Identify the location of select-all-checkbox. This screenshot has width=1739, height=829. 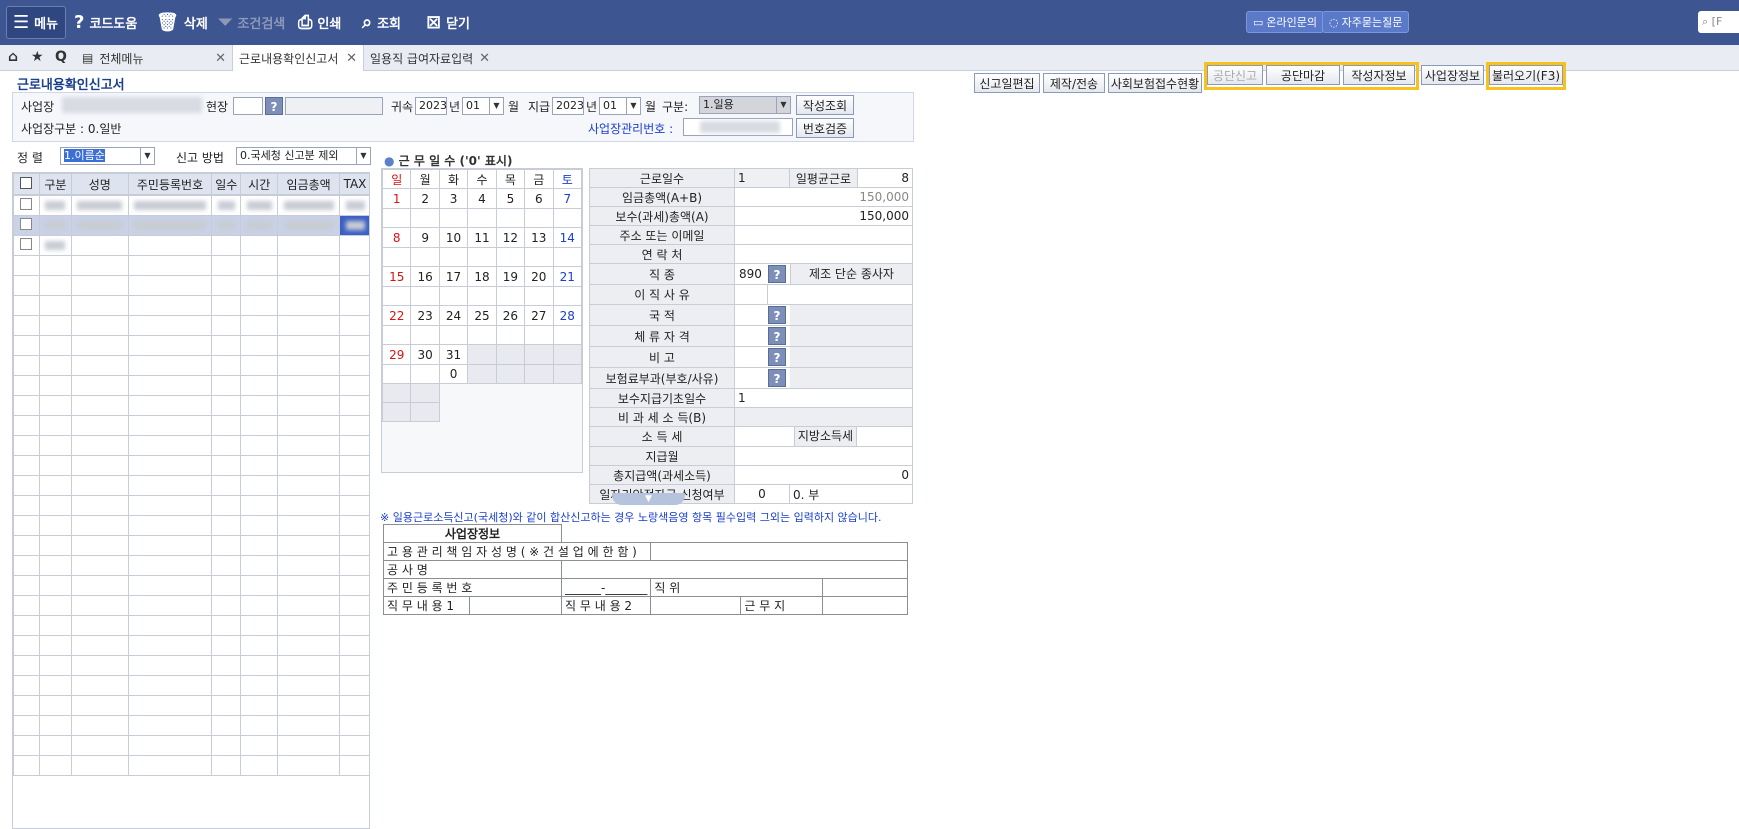
(26, 184).